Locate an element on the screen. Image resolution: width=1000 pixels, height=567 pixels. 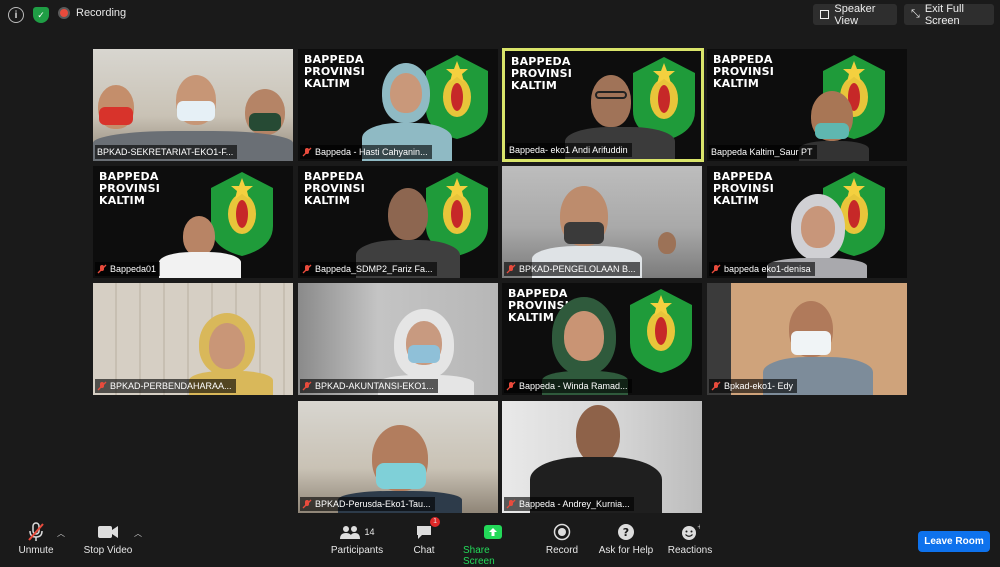
background-person is located at coordinates (667, 243).